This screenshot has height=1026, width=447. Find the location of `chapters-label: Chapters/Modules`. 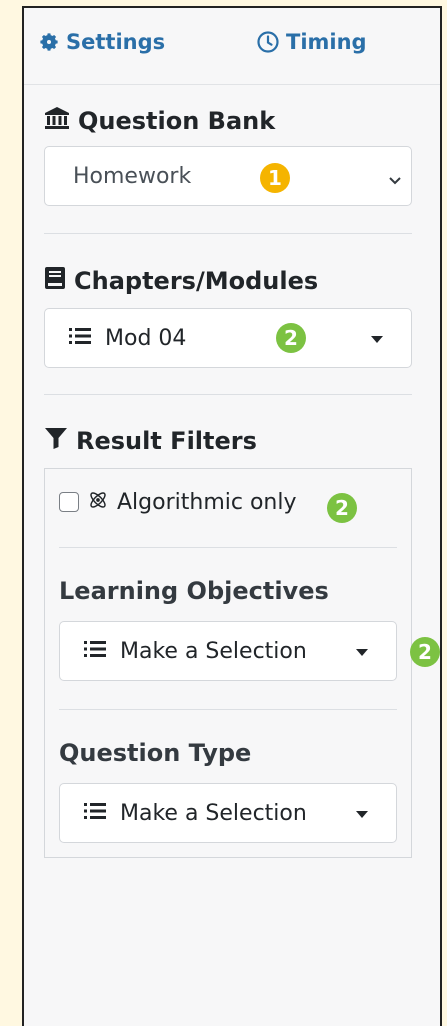

chapters-label: Chapters/Modules is located at coordinates (196, 281).